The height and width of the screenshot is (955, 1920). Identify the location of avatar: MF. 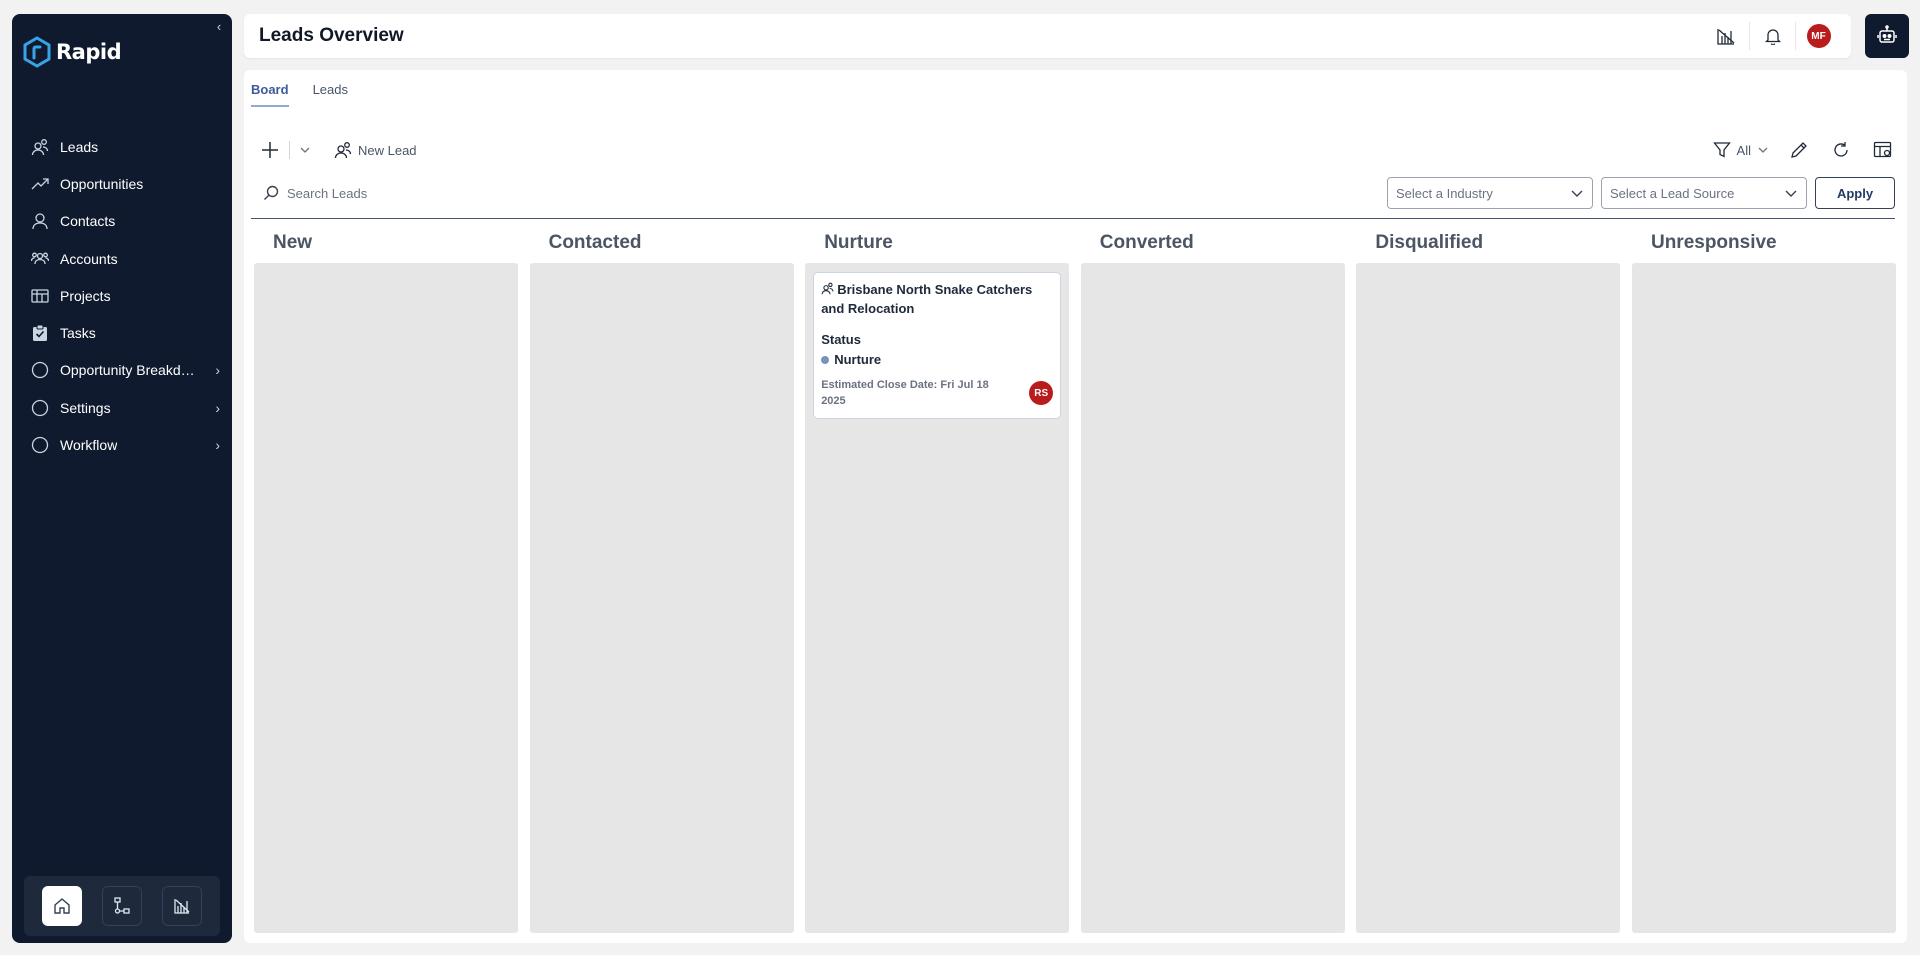
(1818, 36).